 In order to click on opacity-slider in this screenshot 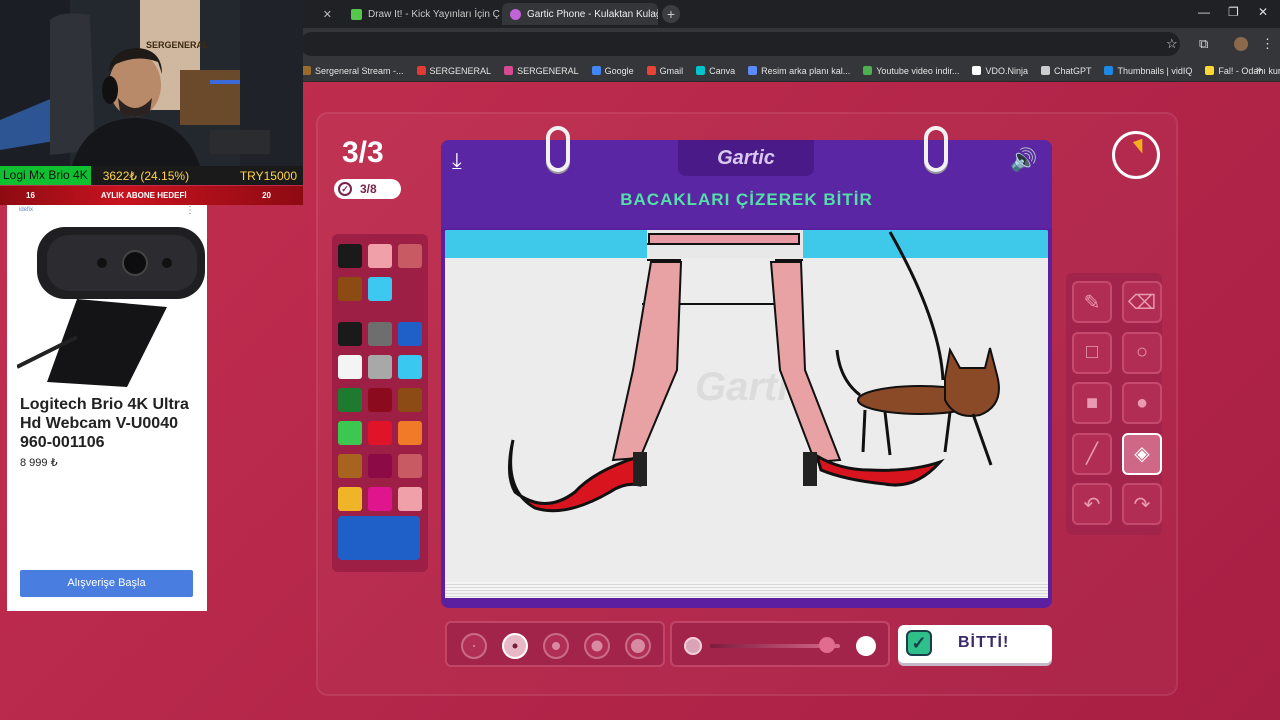, I will do `click(780, 644)`.